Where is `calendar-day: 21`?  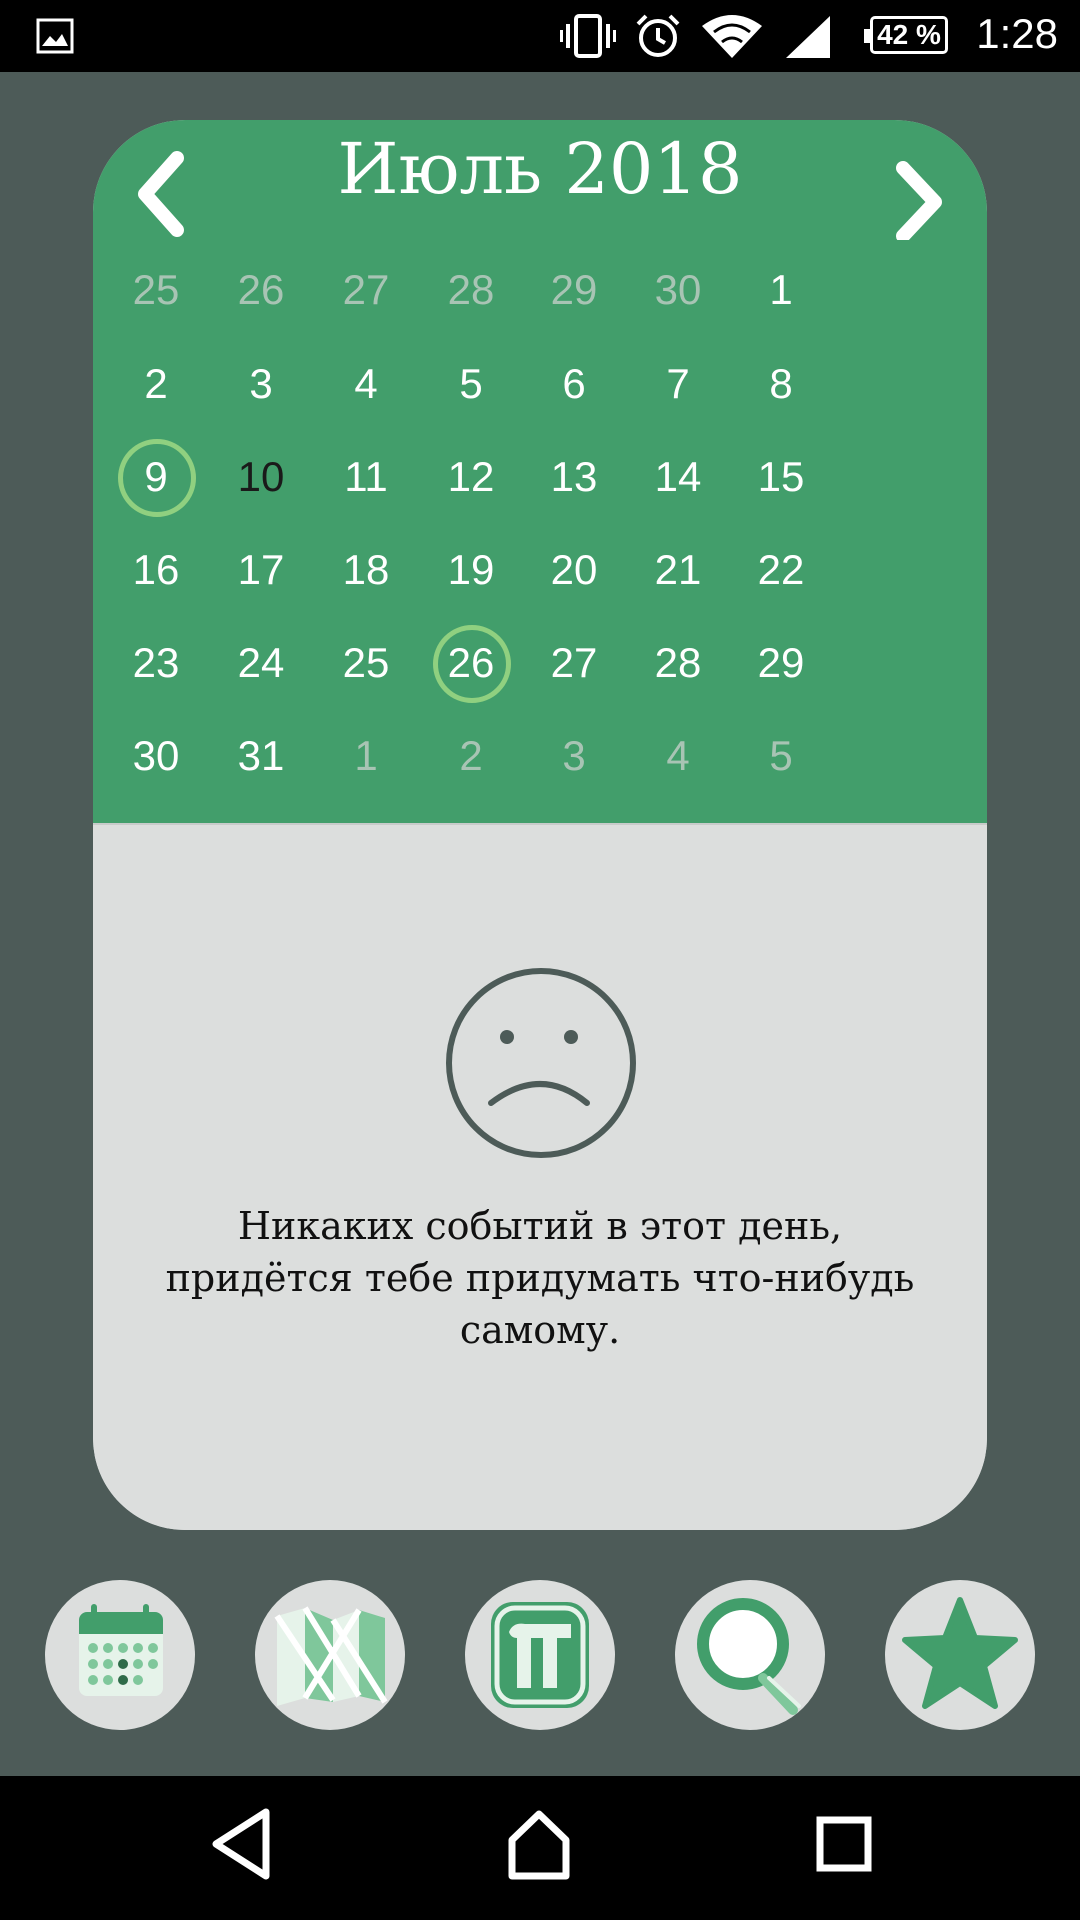
calendar-day: 21 is located at coordinates (678, 570).